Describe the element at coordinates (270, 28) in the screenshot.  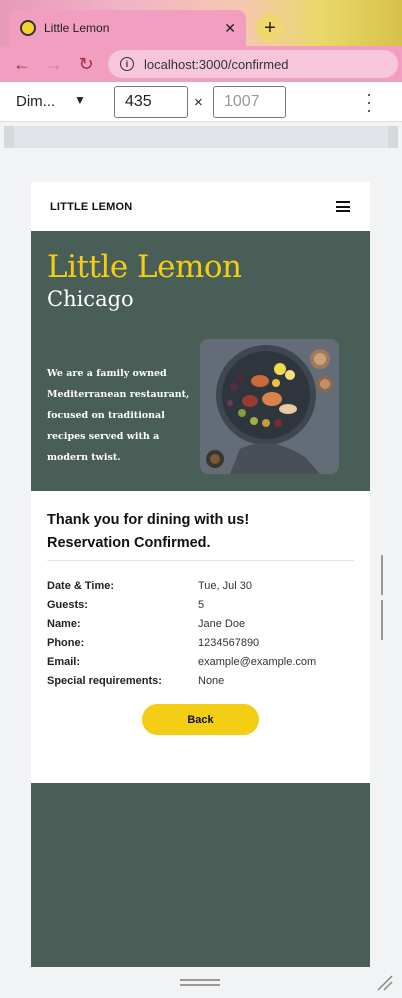
I see `new-tab-button: +` at that location.